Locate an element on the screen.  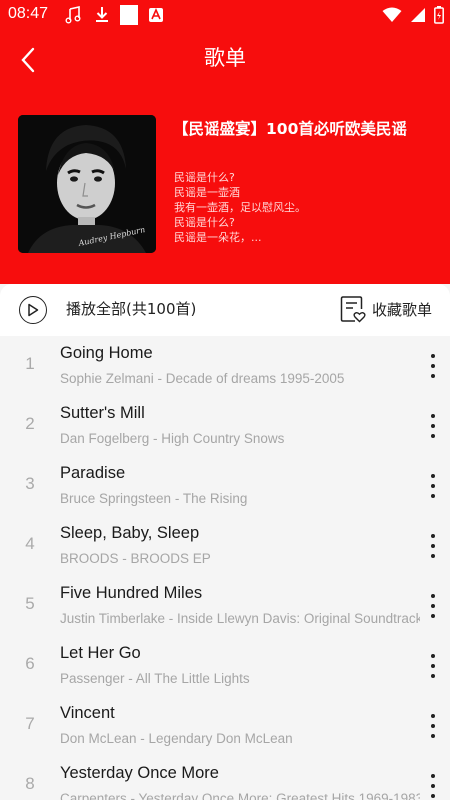
play-all-button is located at coordinates (33, 310).